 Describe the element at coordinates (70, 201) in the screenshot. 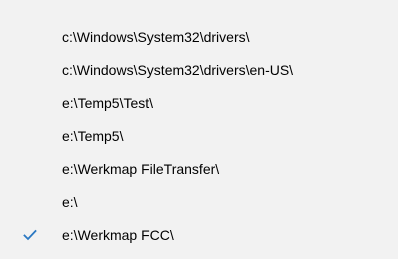

I see `menu-item-label: e:\` at that location.